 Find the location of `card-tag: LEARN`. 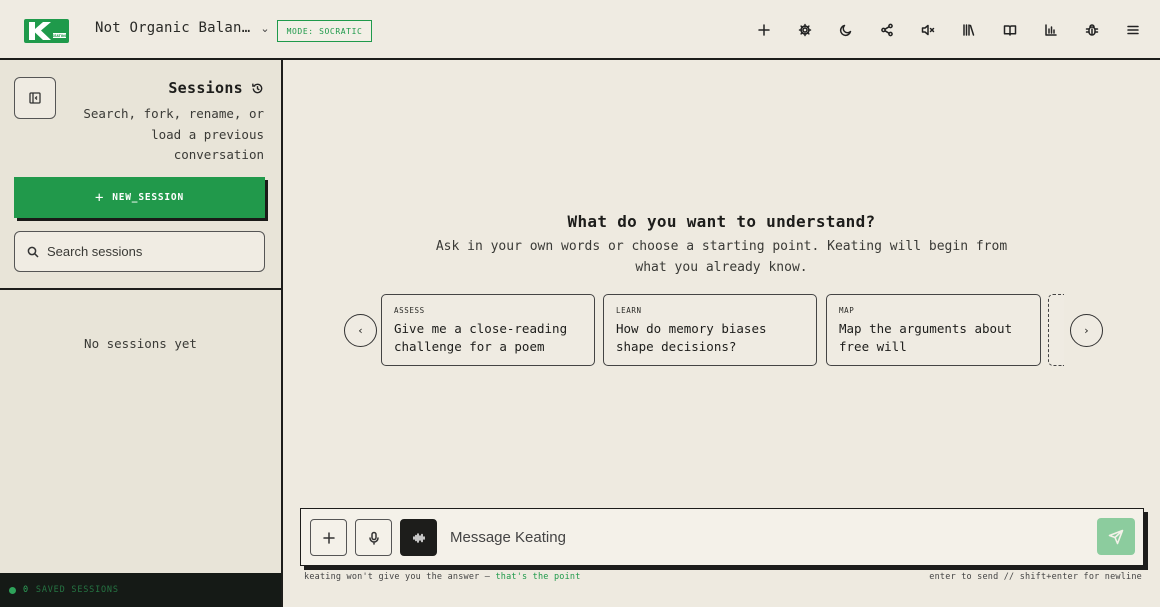

card-tag: LEARN is located at coordinates (629, 310).